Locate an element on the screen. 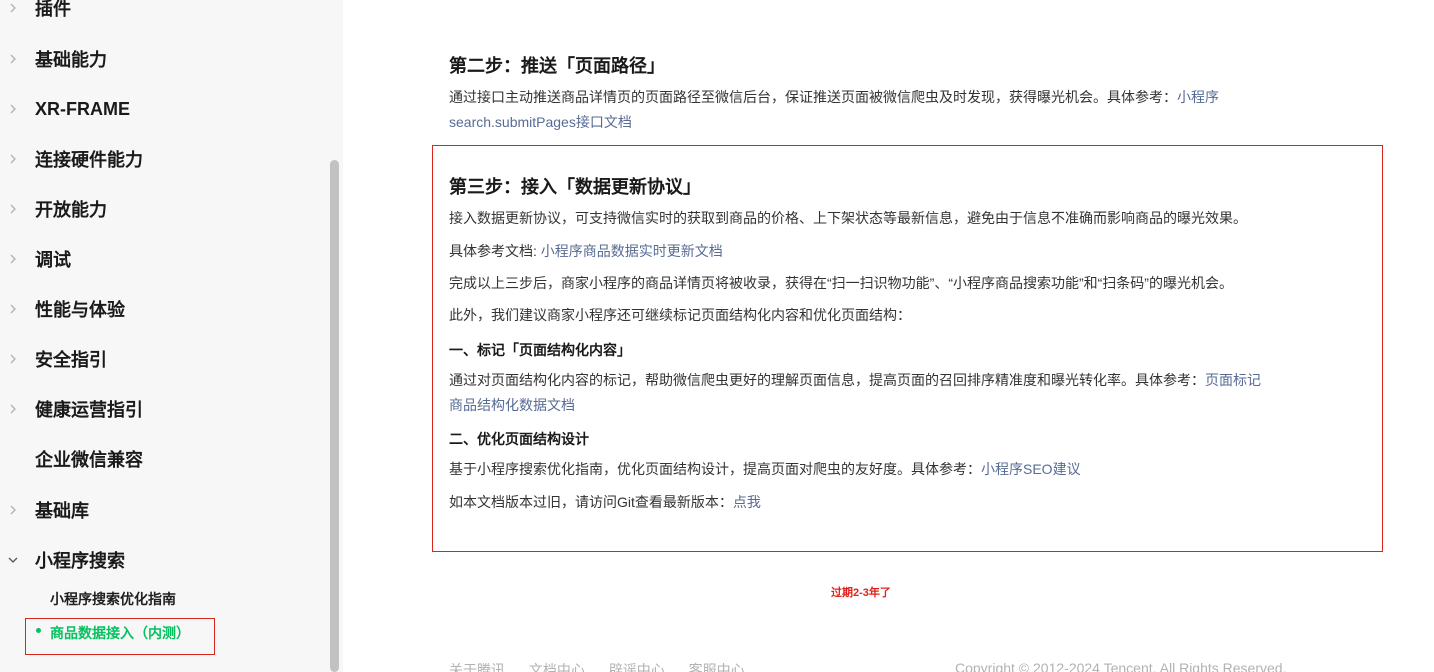  section1-title: 一、标记「页面结构化内容」 is located at coordinates (540, 350).